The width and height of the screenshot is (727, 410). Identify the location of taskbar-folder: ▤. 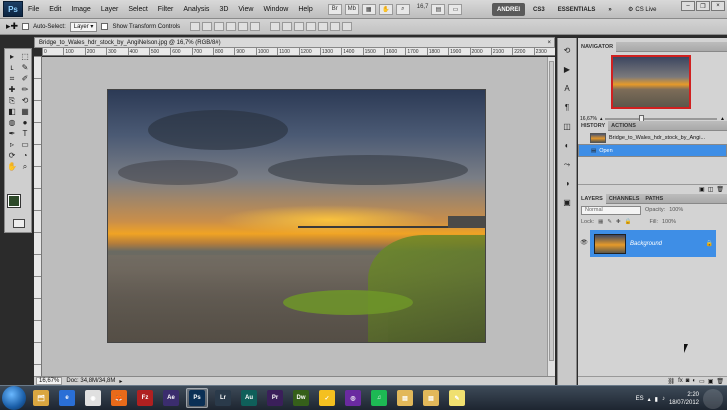
(431, 398).